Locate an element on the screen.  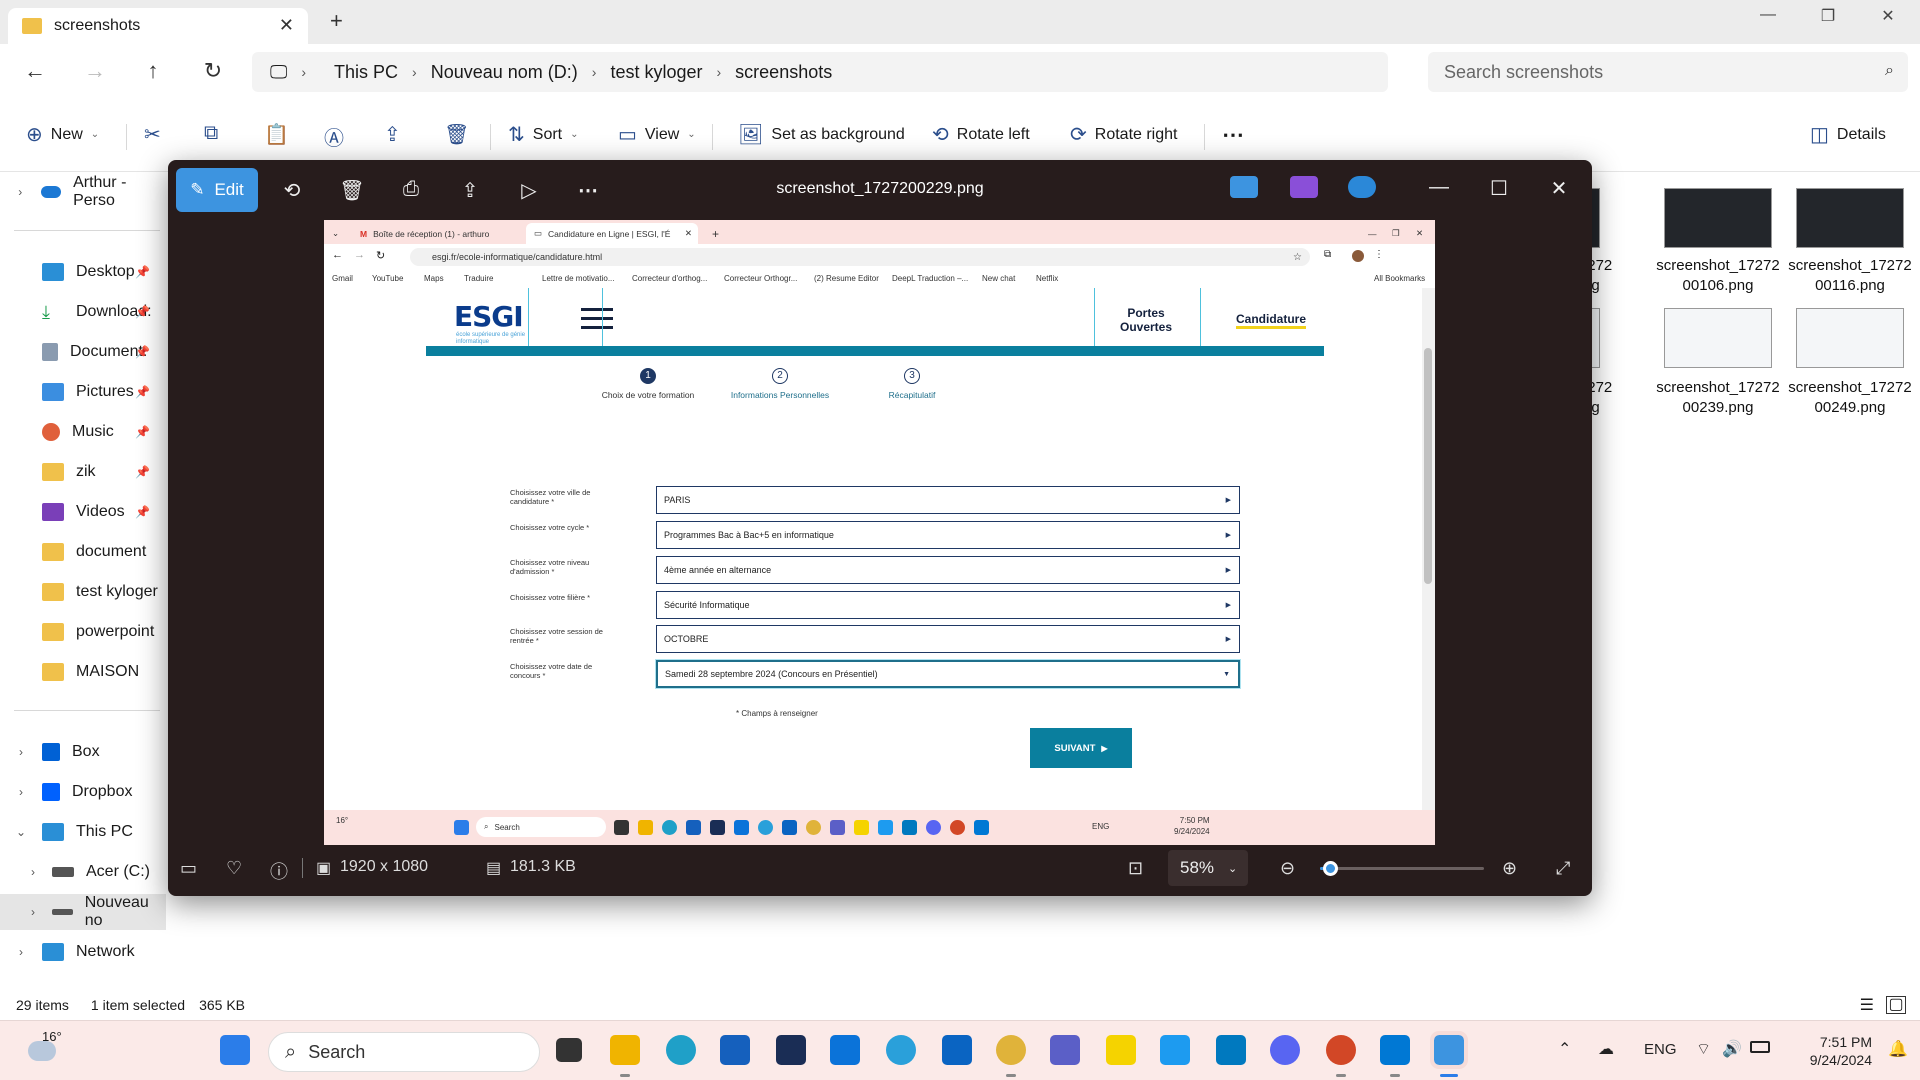
favorite-heart-icon: ♡ is located at coordinates (234, 868).